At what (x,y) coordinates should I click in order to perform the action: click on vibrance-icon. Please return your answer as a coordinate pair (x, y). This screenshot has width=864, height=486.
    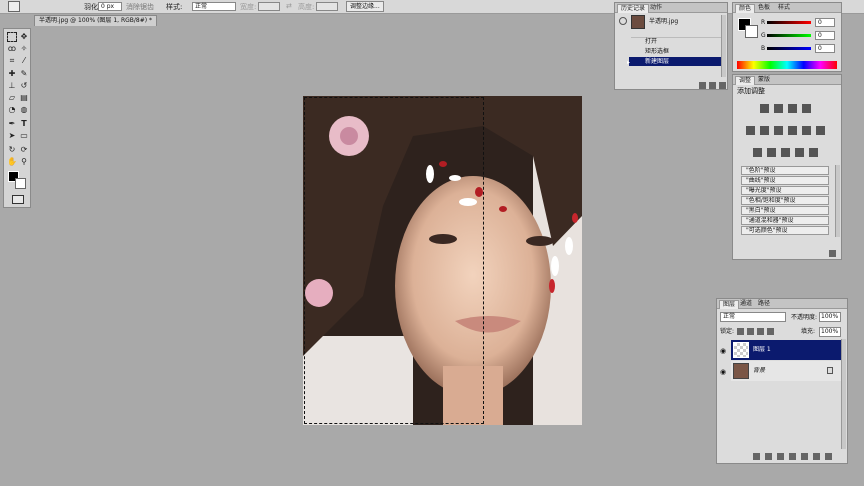
    Looking at the image, I should click on (750, 130).